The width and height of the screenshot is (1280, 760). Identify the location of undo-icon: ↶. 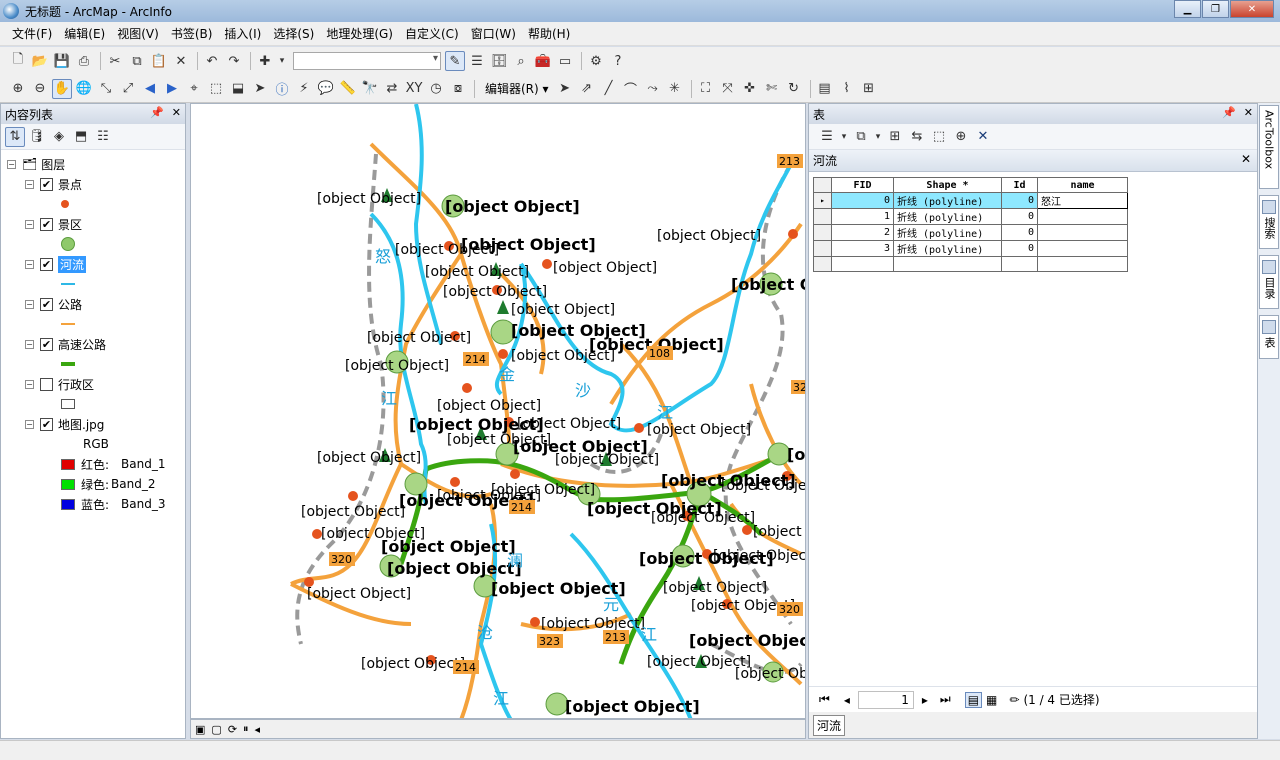
(212, 61).